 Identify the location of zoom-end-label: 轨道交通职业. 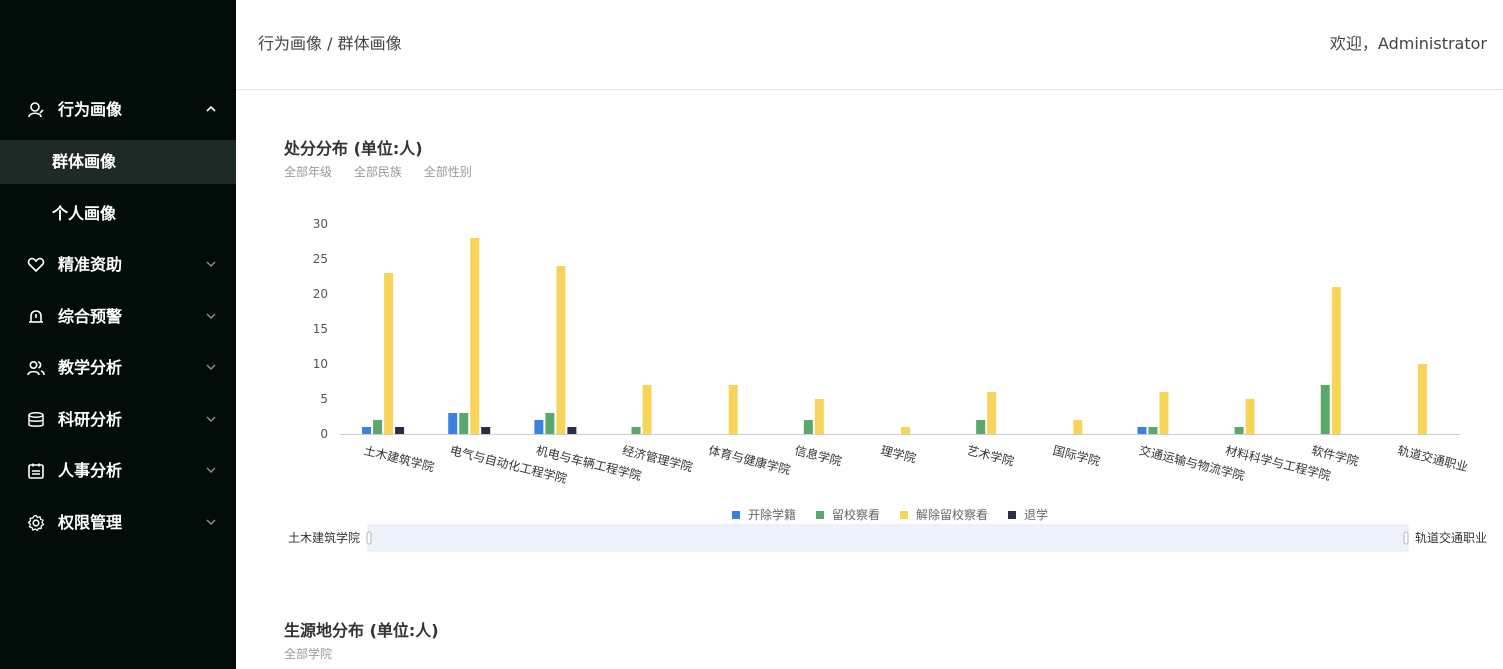
(1451, 537).